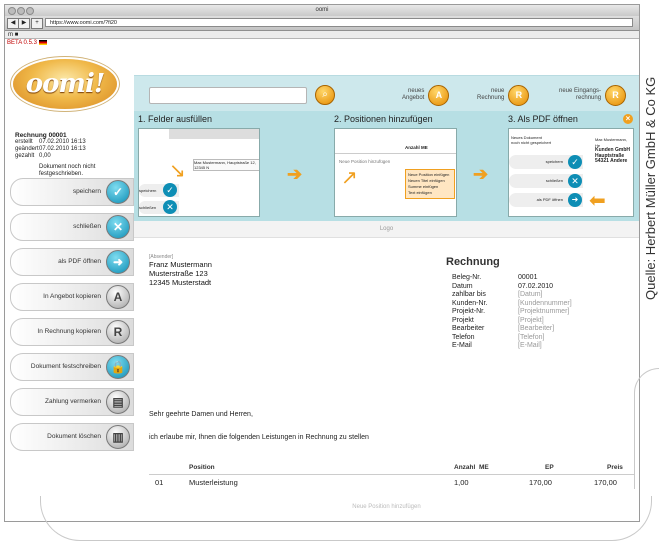  I want to click on logo-placeholder-bar: Logo, so click(386, 229).